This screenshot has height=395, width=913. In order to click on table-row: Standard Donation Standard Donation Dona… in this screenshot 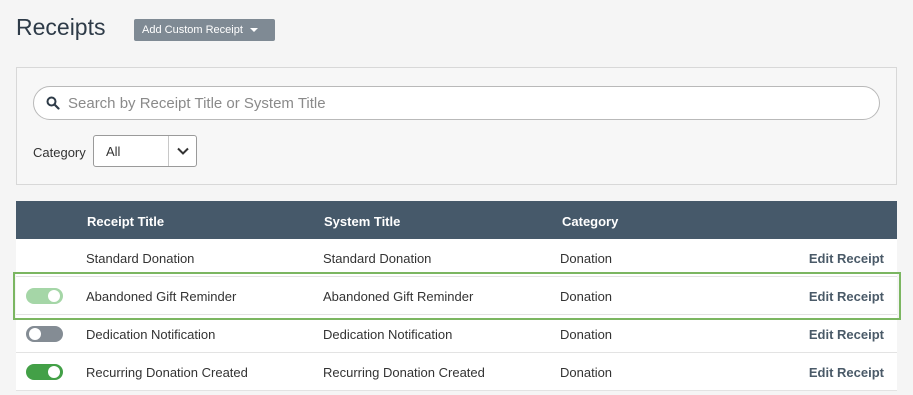, I will do `click(456, 258)`.